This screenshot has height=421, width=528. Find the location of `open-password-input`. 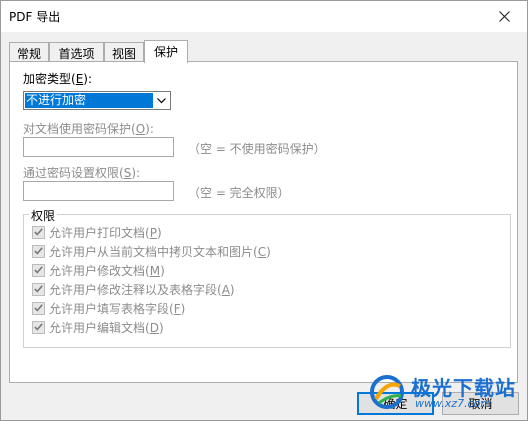

open-password-input is located at coordinates (98, 147).